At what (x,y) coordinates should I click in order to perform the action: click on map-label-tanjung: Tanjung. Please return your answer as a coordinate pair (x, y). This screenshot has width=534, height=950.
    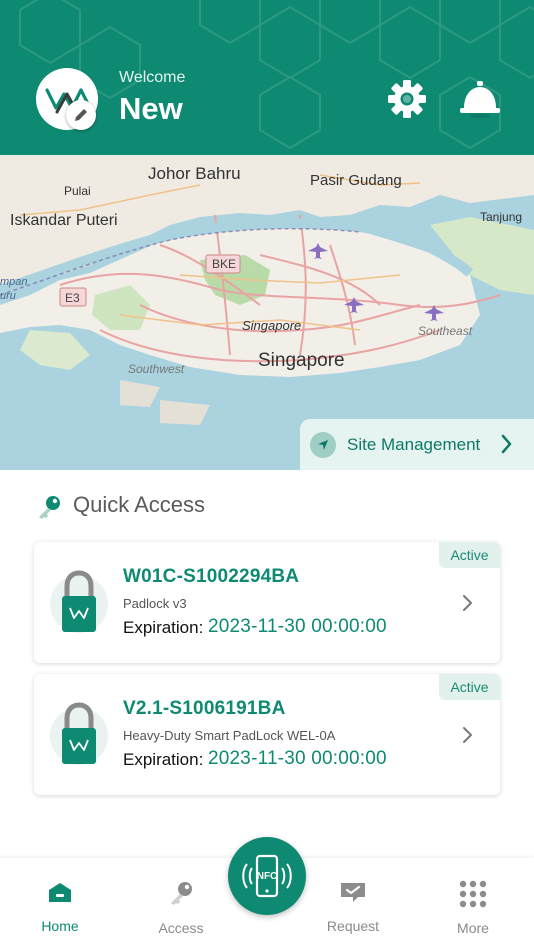
    Looking at the image, I should click on (501, 217).